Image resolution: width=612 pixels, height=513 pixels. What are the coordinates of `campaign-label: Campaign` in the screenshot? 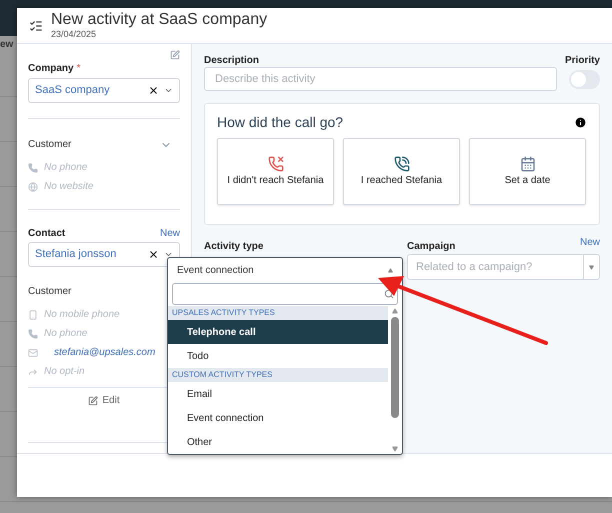 It's located at (431, 246).